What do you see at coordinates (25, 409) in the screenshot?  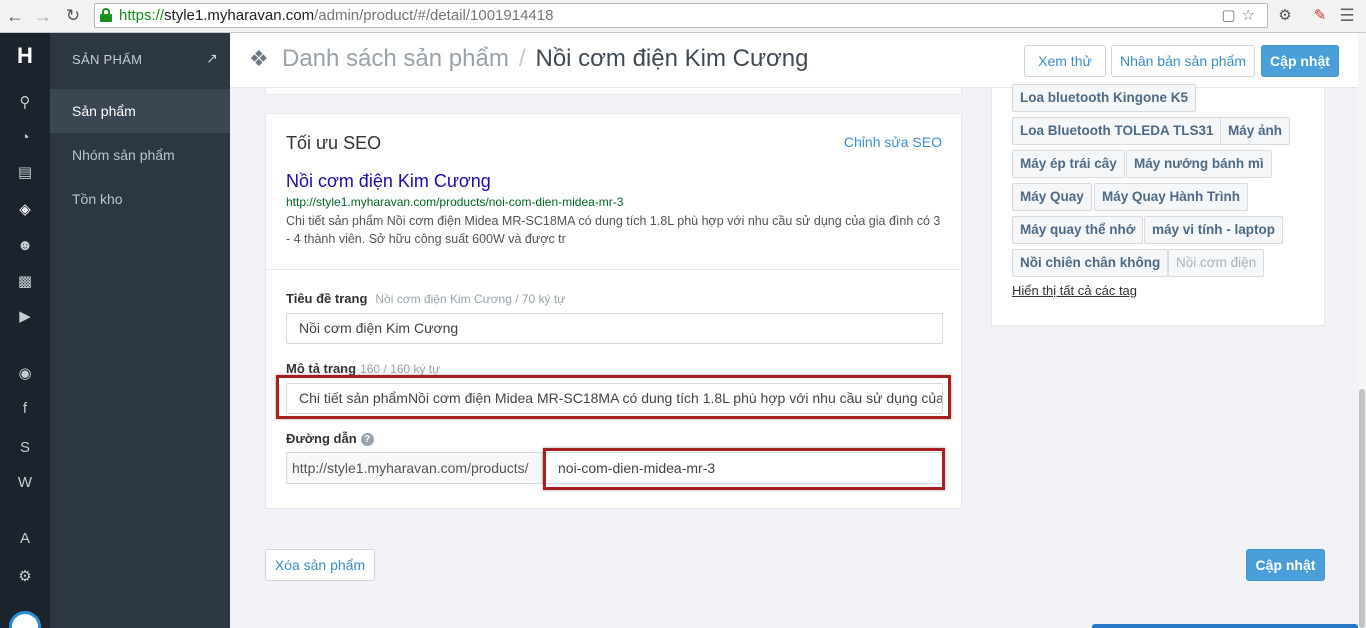 I see `facebook-icon: f` at bounding box center [25, 409].